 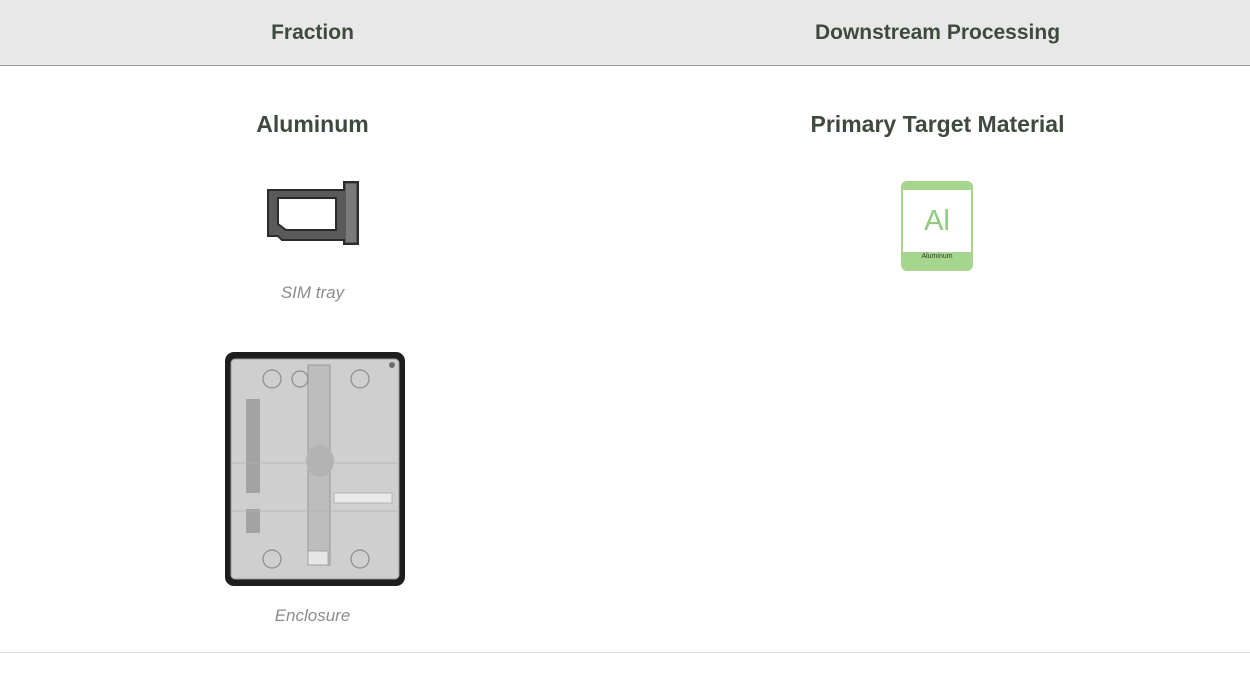 What do you see at coordinates (312, 615) in the screenshot?
I see `enclosure-caption: Enclosure` at bounding box center [312, 615].